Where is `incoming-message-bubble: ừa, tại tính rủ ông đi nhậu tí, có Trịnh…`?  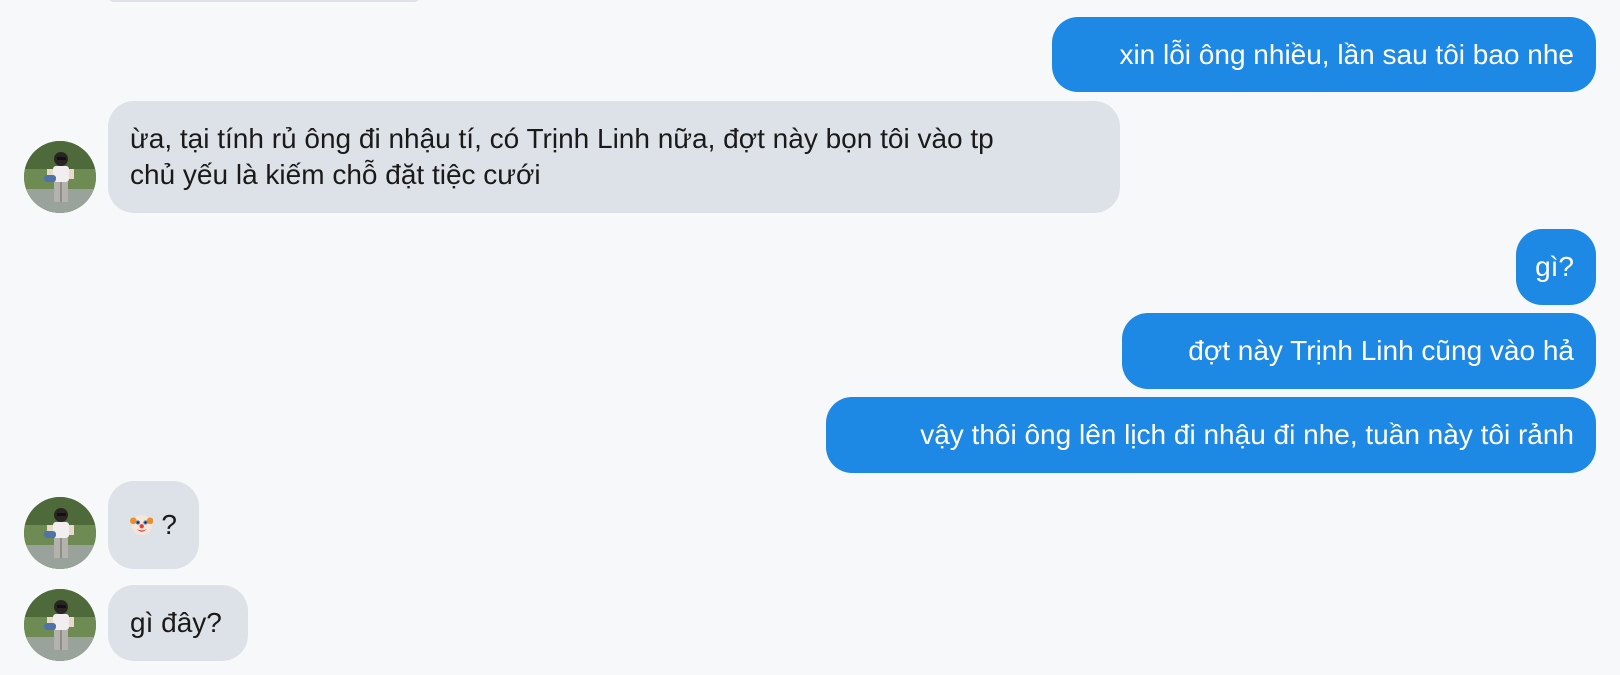
incoming-message-bubble: ừa, tại tính rủ ông đi nhậu tí, có Trịnh… is located at coordinates (614, 157).